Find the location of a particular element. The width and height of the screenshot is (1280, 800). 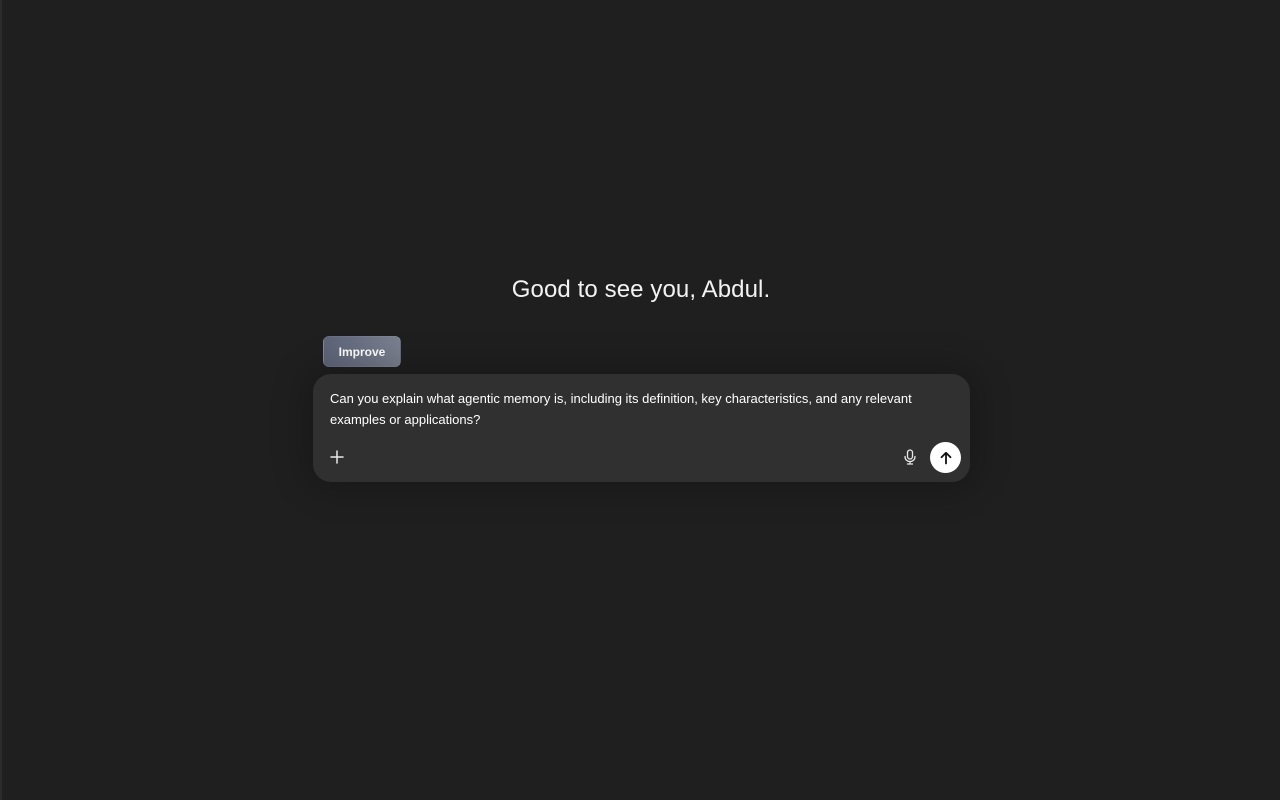

voice-input-button is located at coordinates (910, 457).